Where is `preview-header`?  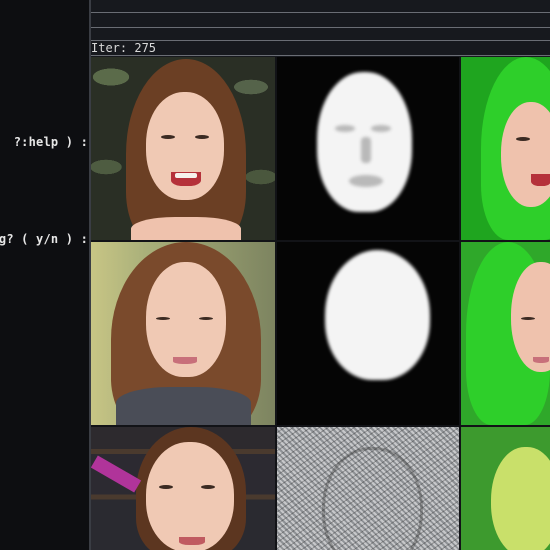 preview-header is located at coordinates (320, 28).